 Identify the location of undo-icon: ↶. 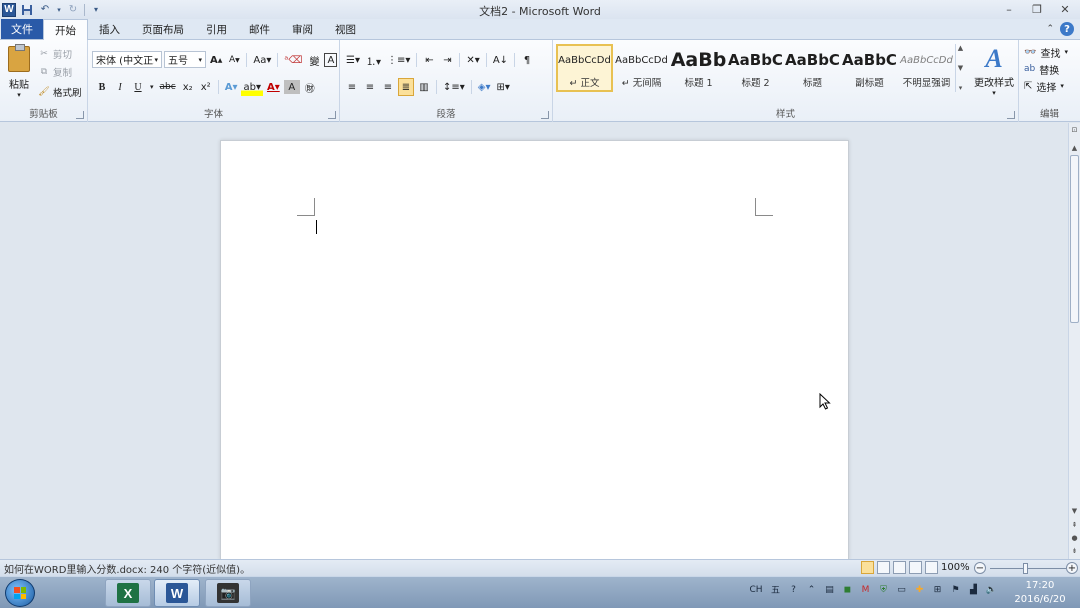
(45, 10).